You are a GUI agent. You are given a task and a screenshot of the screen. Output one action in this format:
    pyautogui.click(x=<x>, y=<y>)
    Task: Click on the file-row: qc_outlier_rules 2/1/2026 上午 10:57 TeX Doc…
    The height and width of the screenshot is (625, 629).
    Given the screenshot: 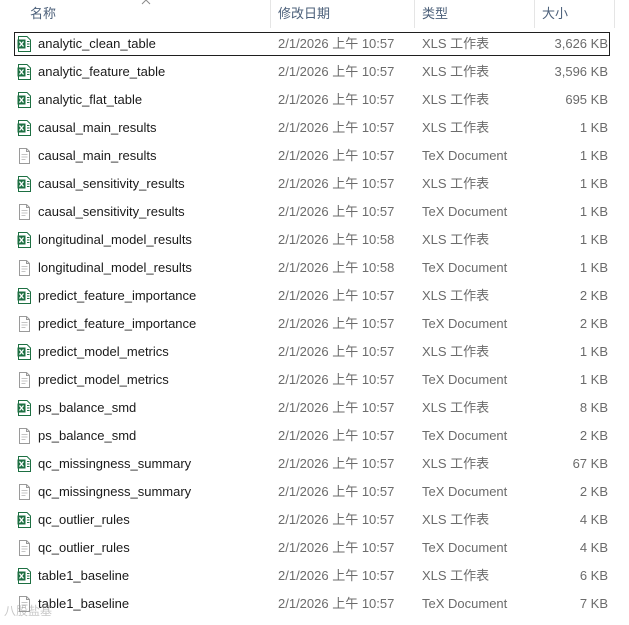 What is the action you would take?
    pyautogui.click(x=314, y=550)
    